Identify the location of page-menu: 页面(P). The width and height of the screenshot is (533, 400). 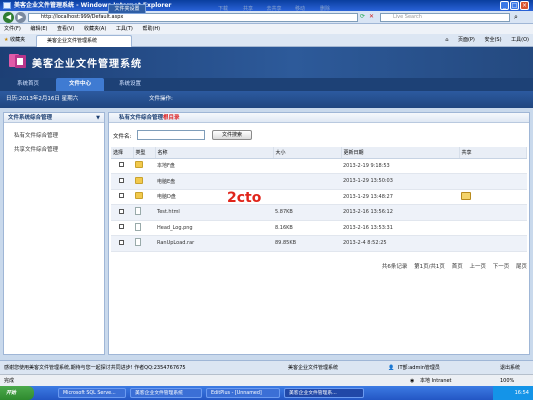
(466, 40).